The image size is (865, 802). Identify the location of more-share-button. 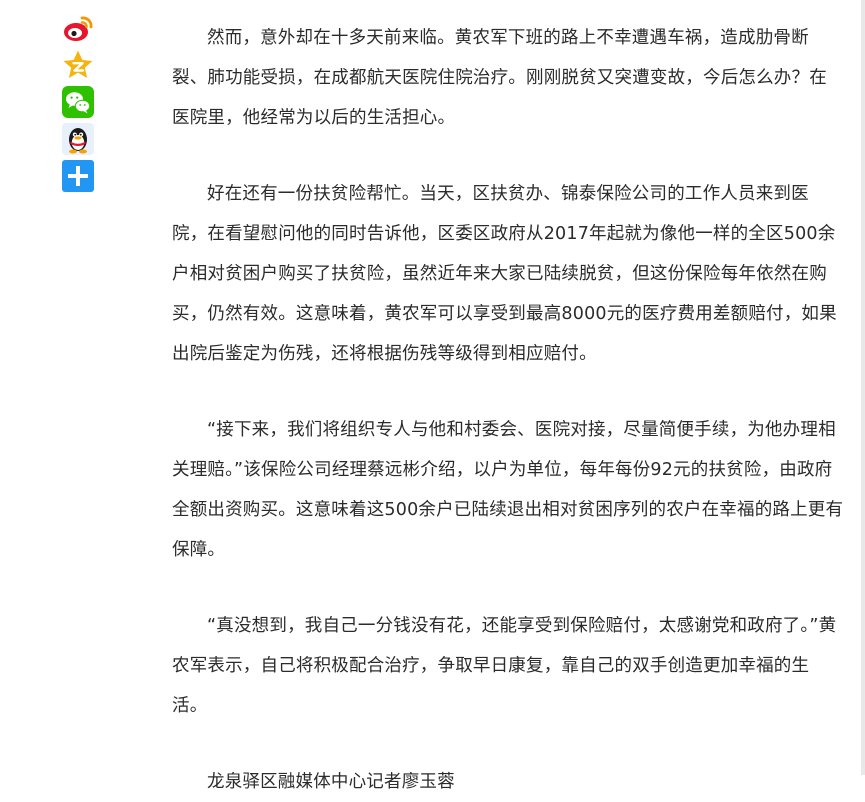
(78, 176).